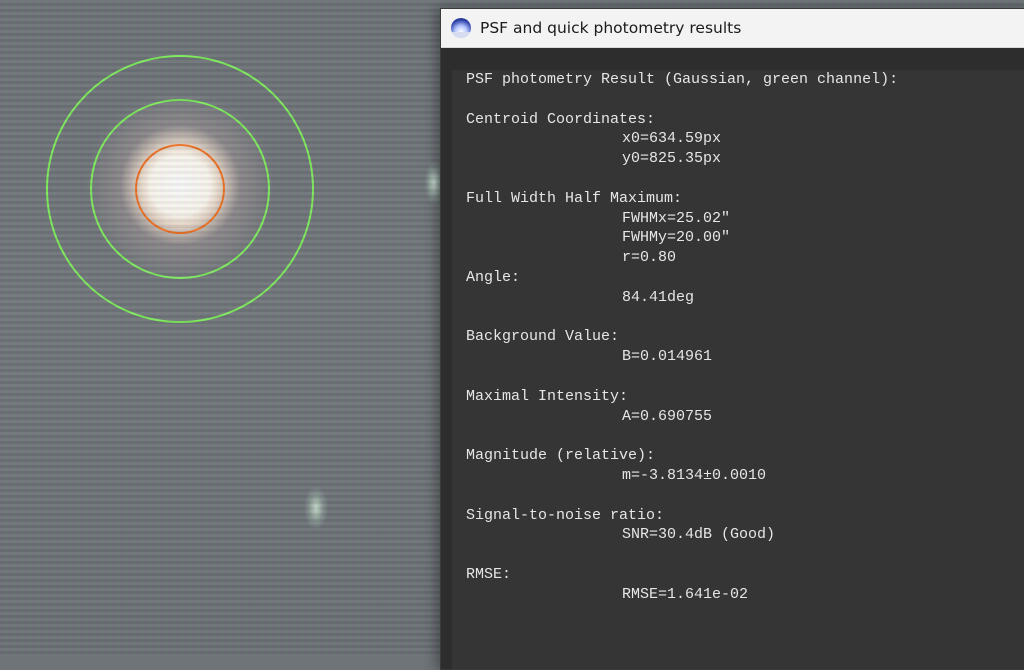 Image resolution: width=1024 pixels, height=670 pixels. I want to click on aperture-circle, so click(180, 189).